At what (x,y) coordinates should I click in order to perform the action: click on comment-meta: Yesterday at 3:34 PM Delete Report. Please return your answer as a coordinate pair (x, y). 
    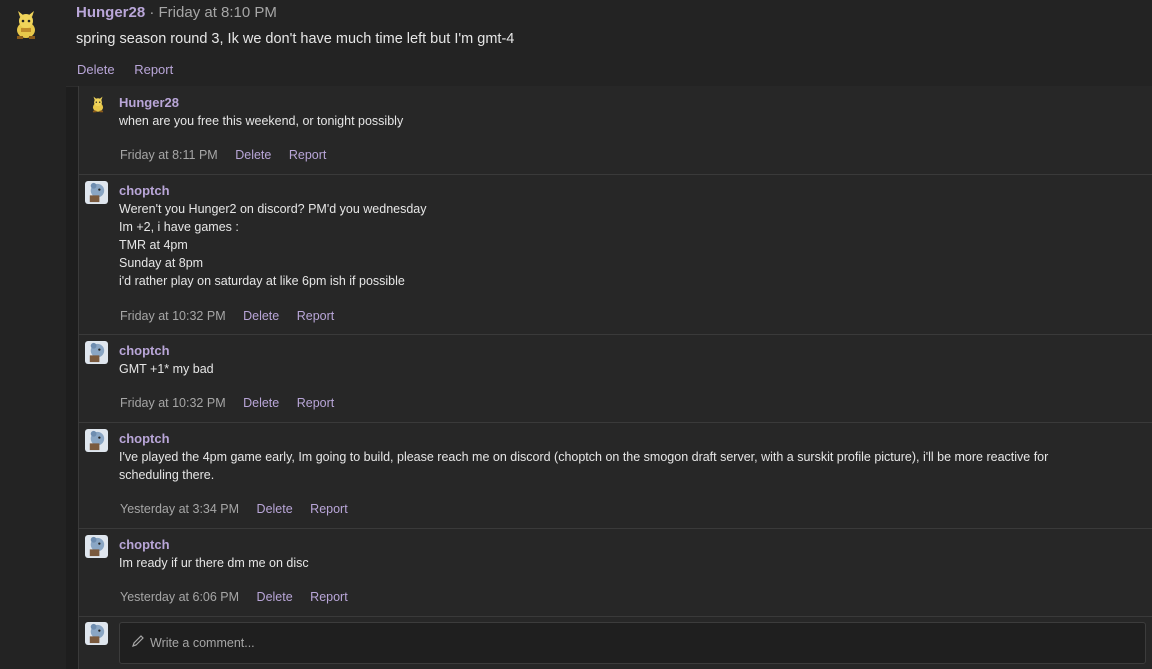
    Looking at the image, I should click on (234, 509).